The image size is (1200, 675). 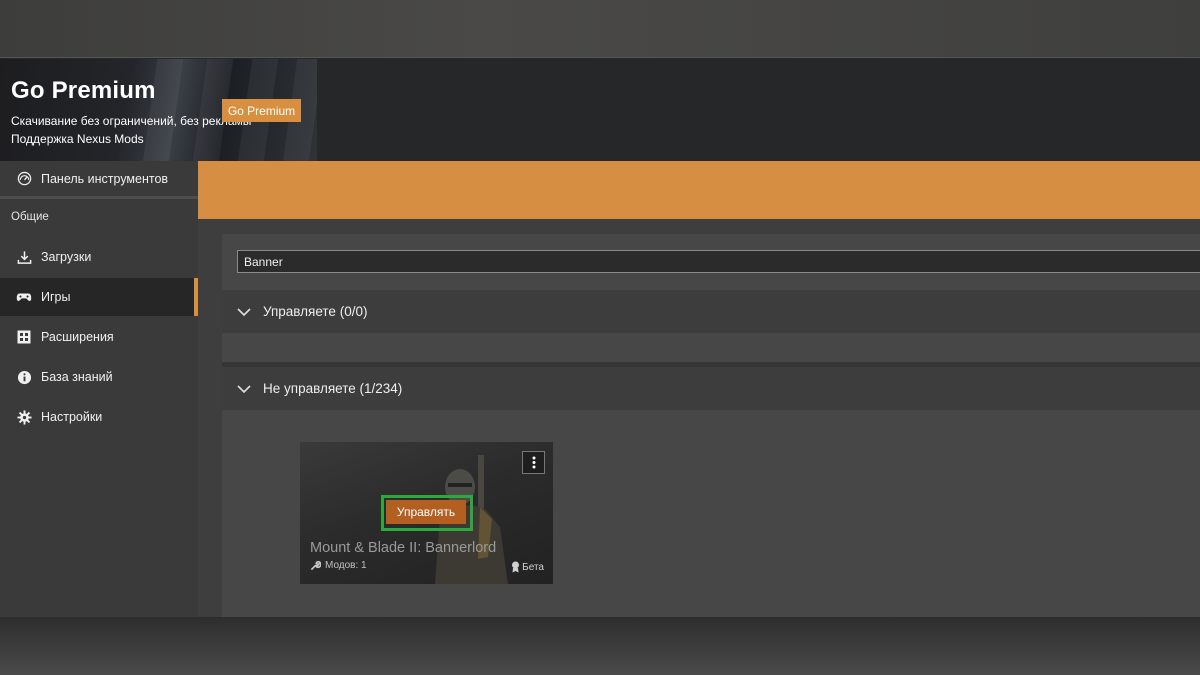 I want to click on sidebar-item-extensions: Расширения, so click(x=99, y=337).